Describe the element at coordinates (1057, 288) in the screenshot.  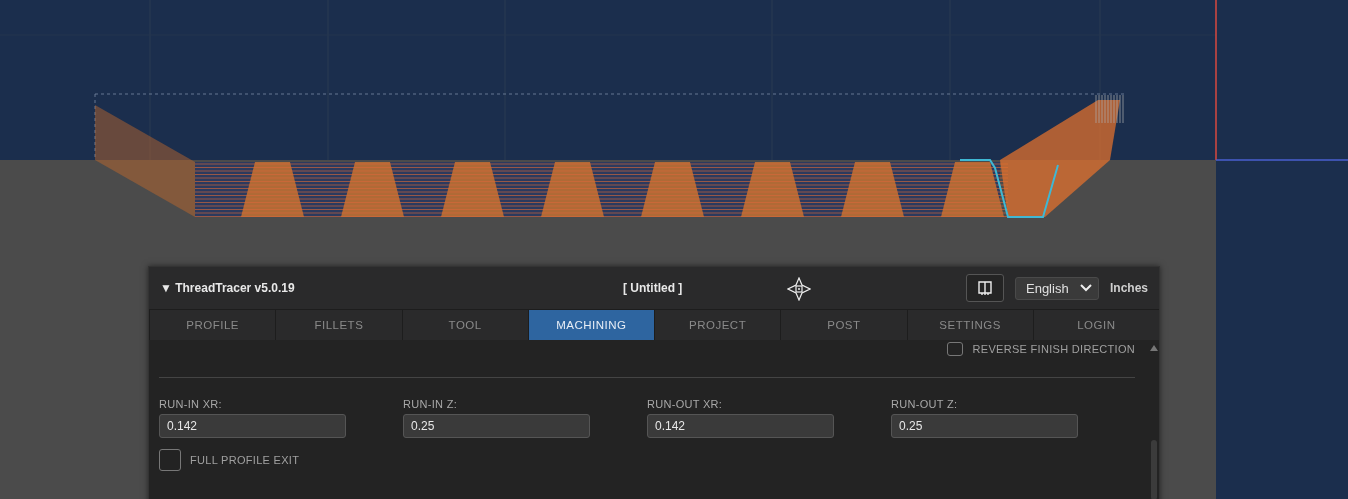
I see `language-select: English` at that location.